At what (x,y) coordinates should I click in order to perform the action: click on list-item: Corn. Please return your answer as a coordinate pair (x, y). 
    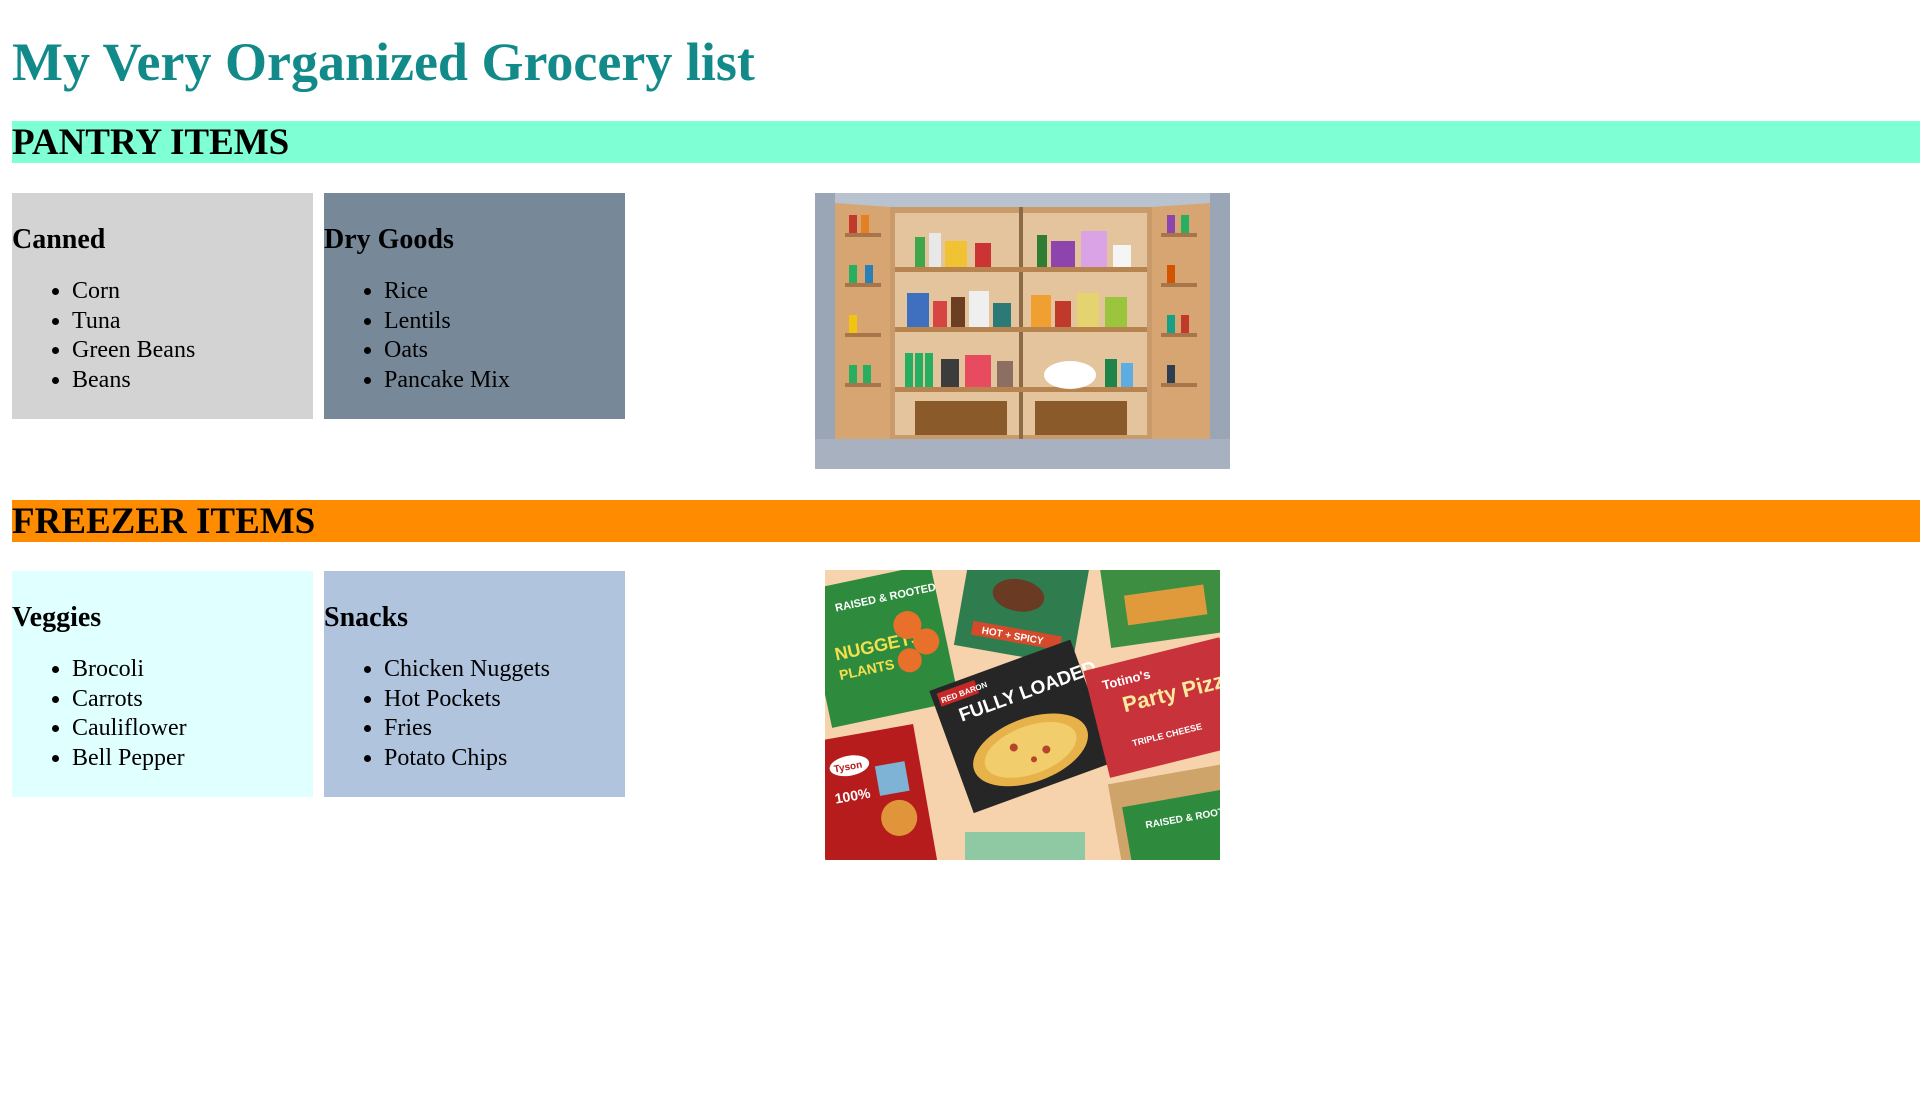
    Looking at the image, I should click on (133, 292).